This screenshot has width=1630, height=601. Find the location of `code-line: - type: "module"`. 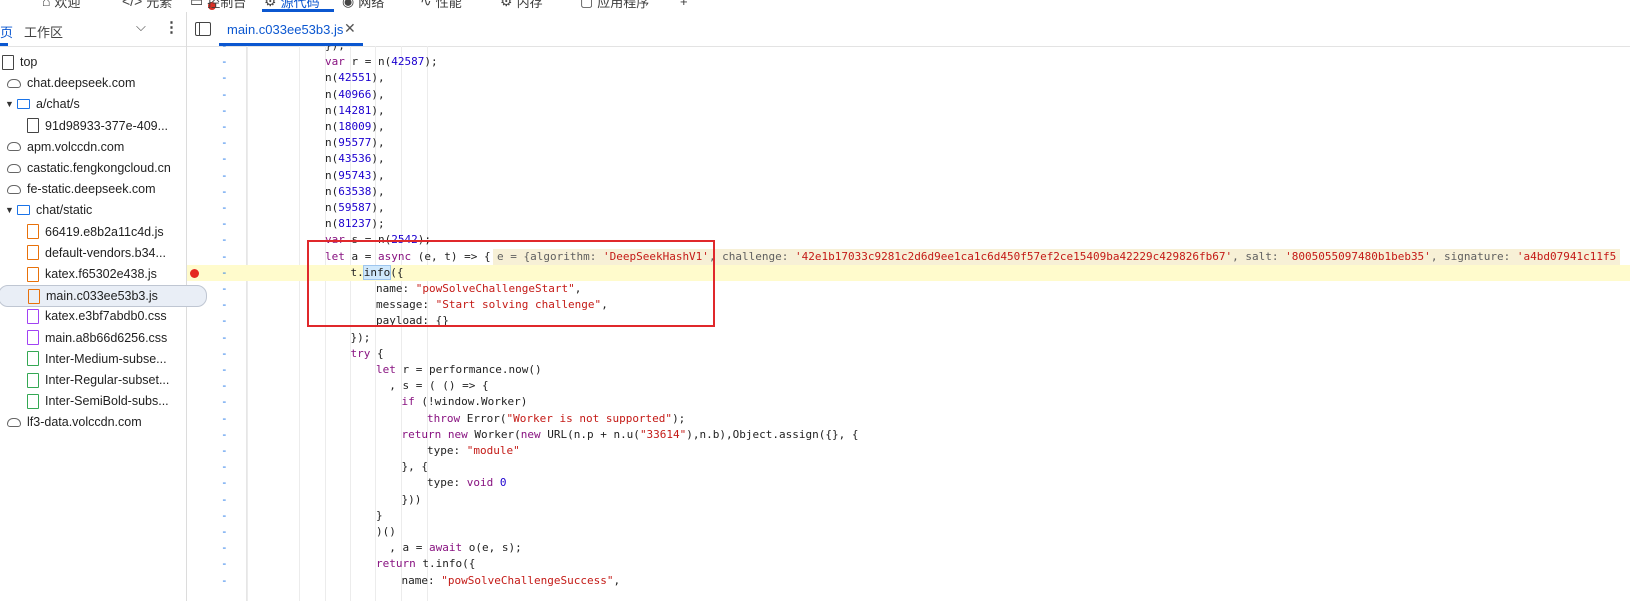

code-line: - type: "module" is located at coordinates (908, 451).